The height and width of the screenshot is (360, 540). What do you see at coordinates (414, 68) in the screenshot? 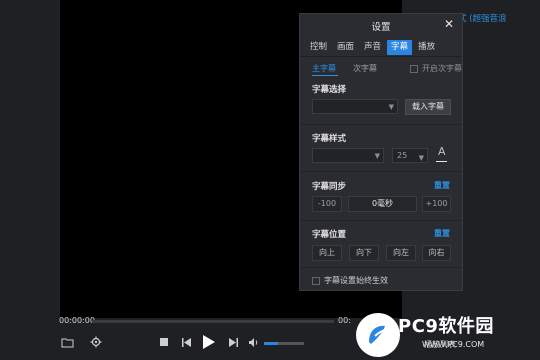
I see `enable-secondary-checkbox` at bounding box center [414, 68].